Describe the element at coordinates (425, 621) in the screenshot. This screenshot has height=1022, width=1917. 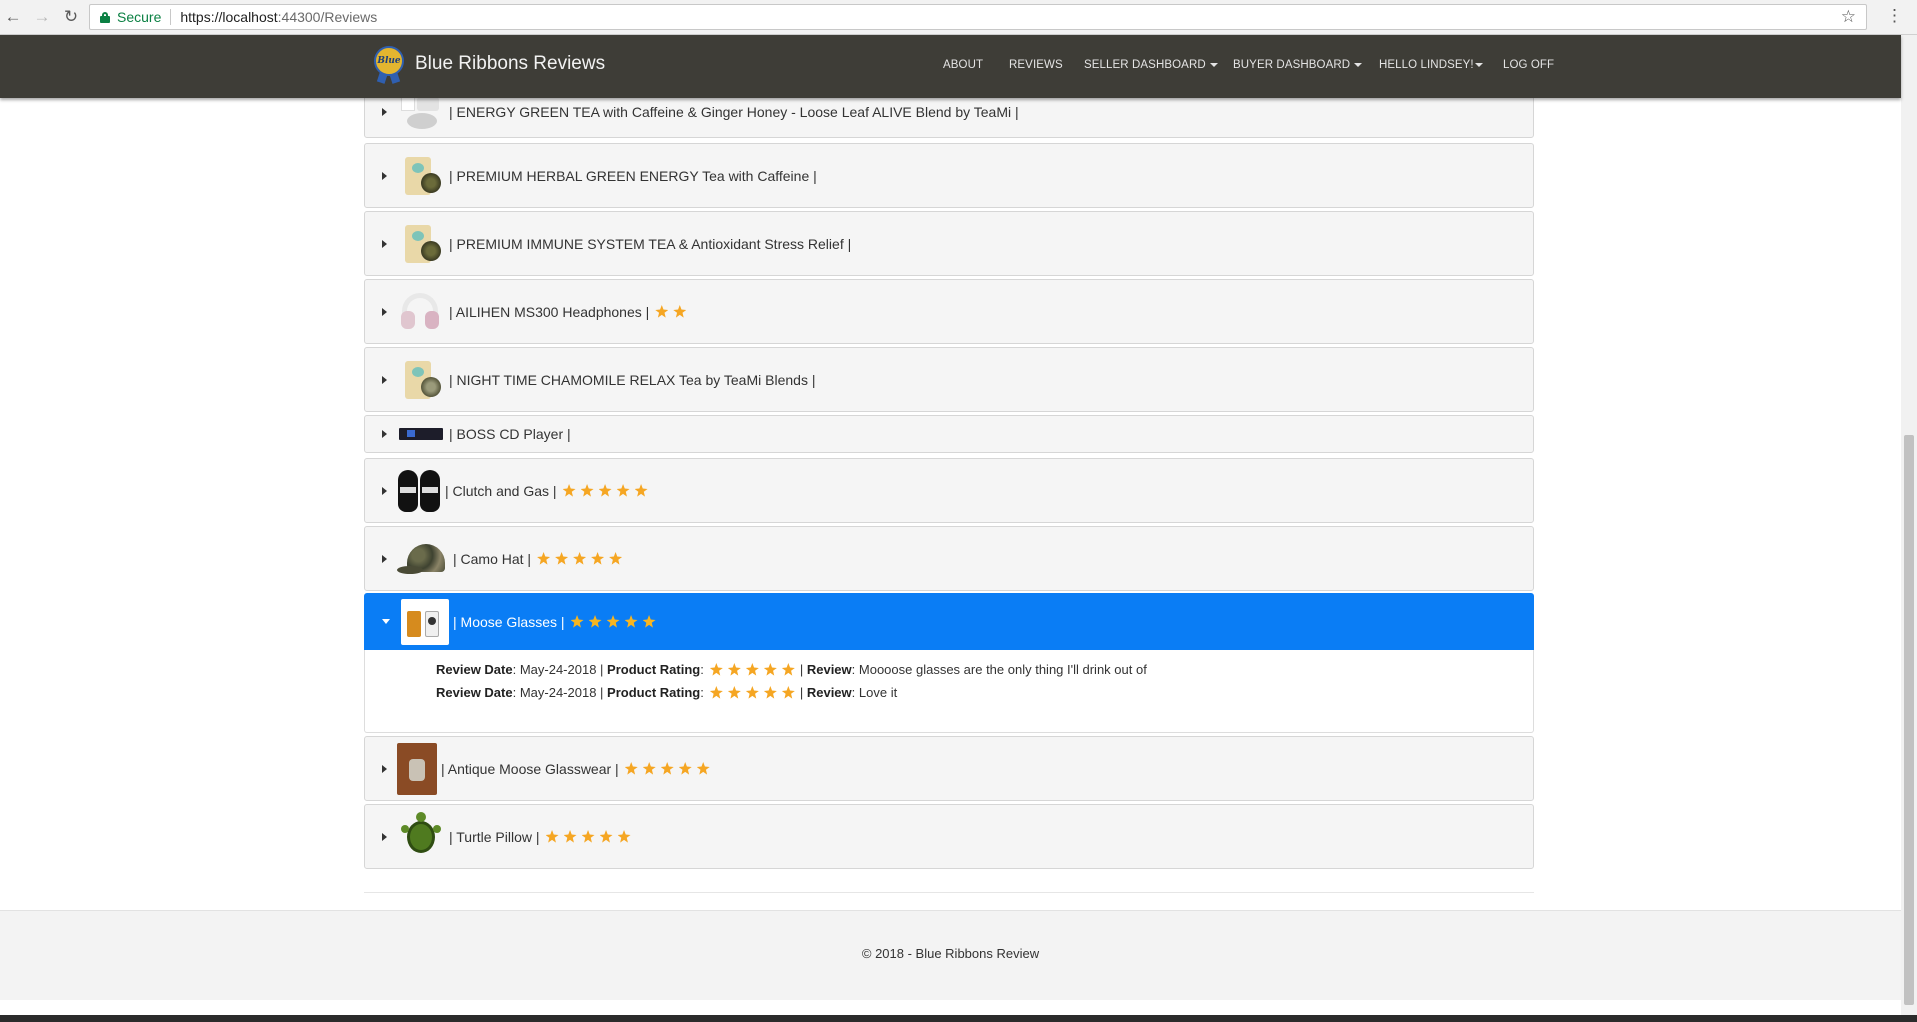
I see `product-thumbnail-moose-glasses` at that location.